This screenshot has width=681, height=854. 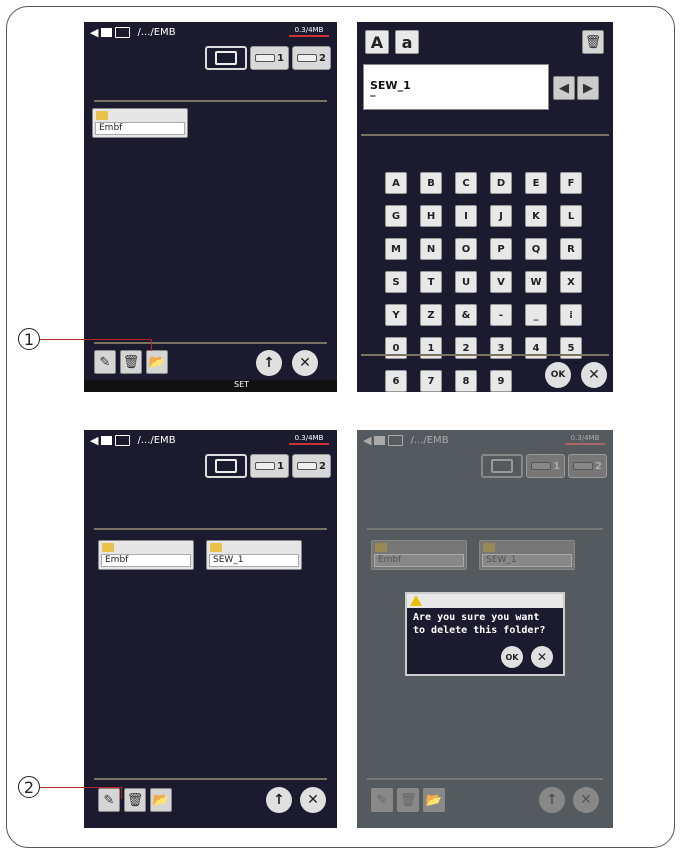 What do you see at coordinates (571, 216) in the screenshot?
I see `key: L` at bounding box center [571, 216].